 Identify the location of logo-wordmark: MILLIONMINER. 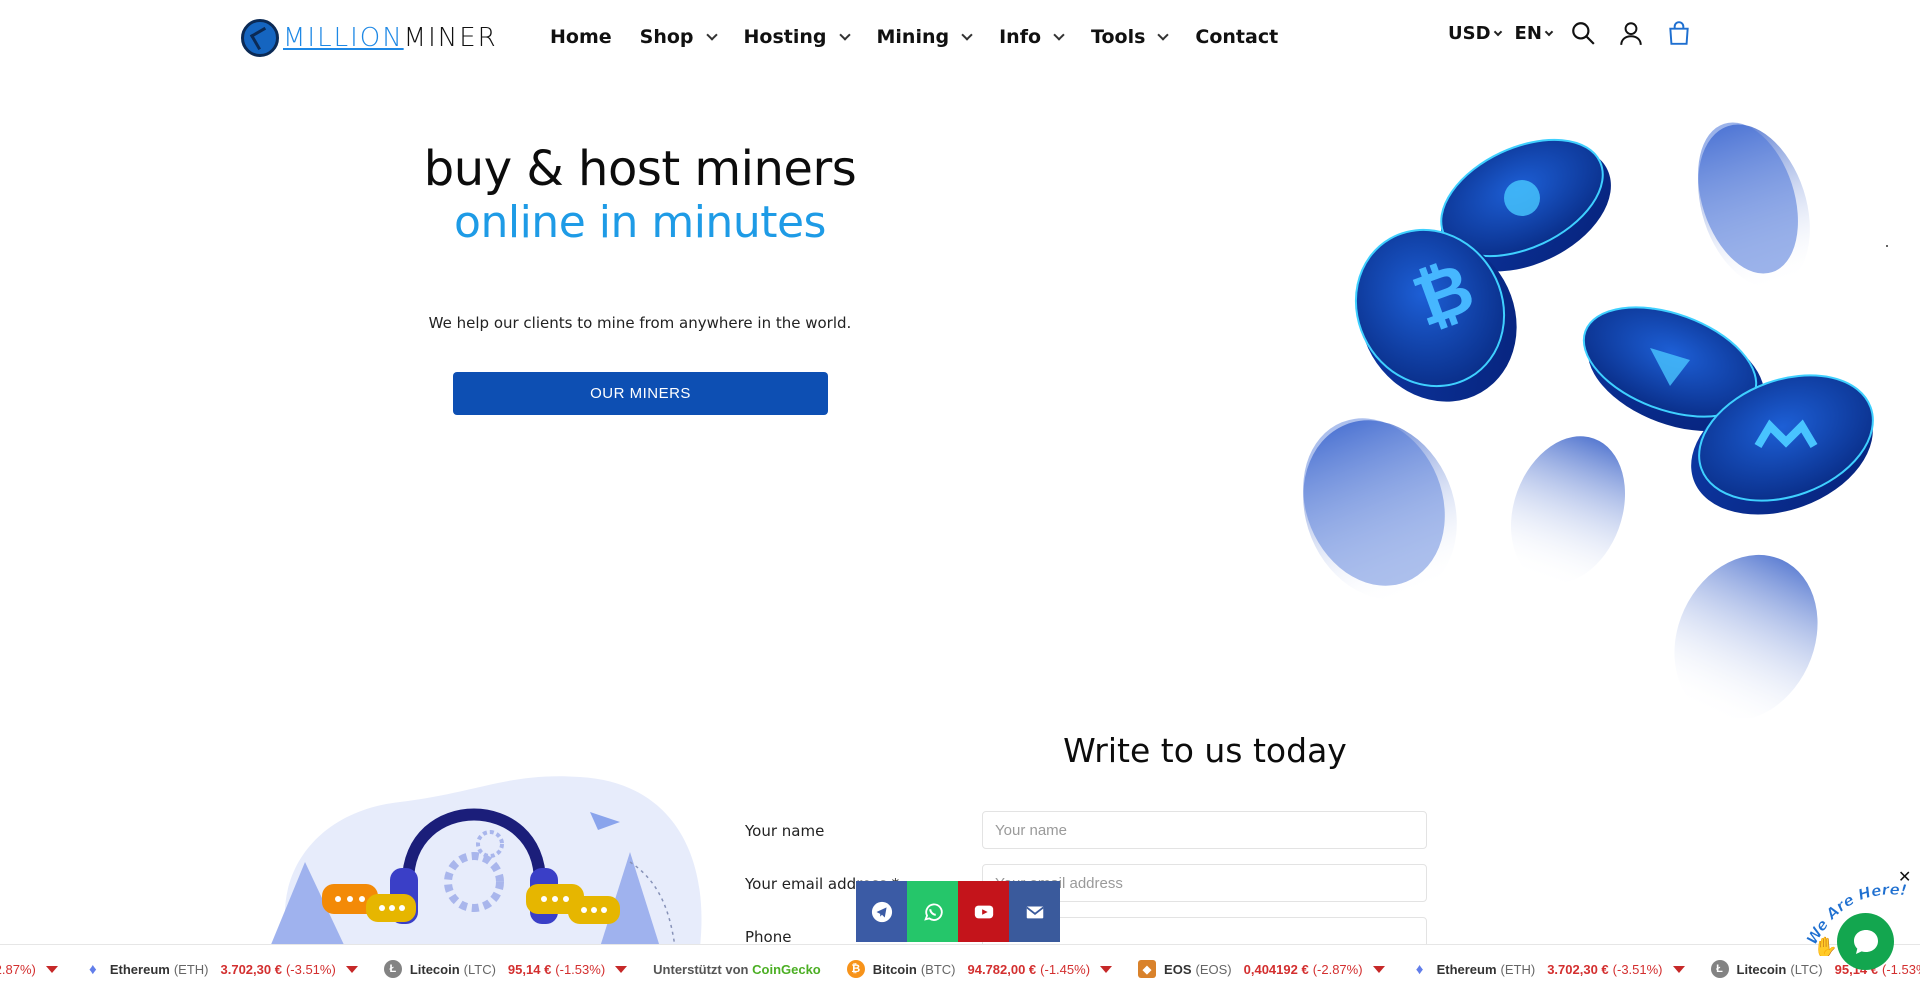
(390, 38).